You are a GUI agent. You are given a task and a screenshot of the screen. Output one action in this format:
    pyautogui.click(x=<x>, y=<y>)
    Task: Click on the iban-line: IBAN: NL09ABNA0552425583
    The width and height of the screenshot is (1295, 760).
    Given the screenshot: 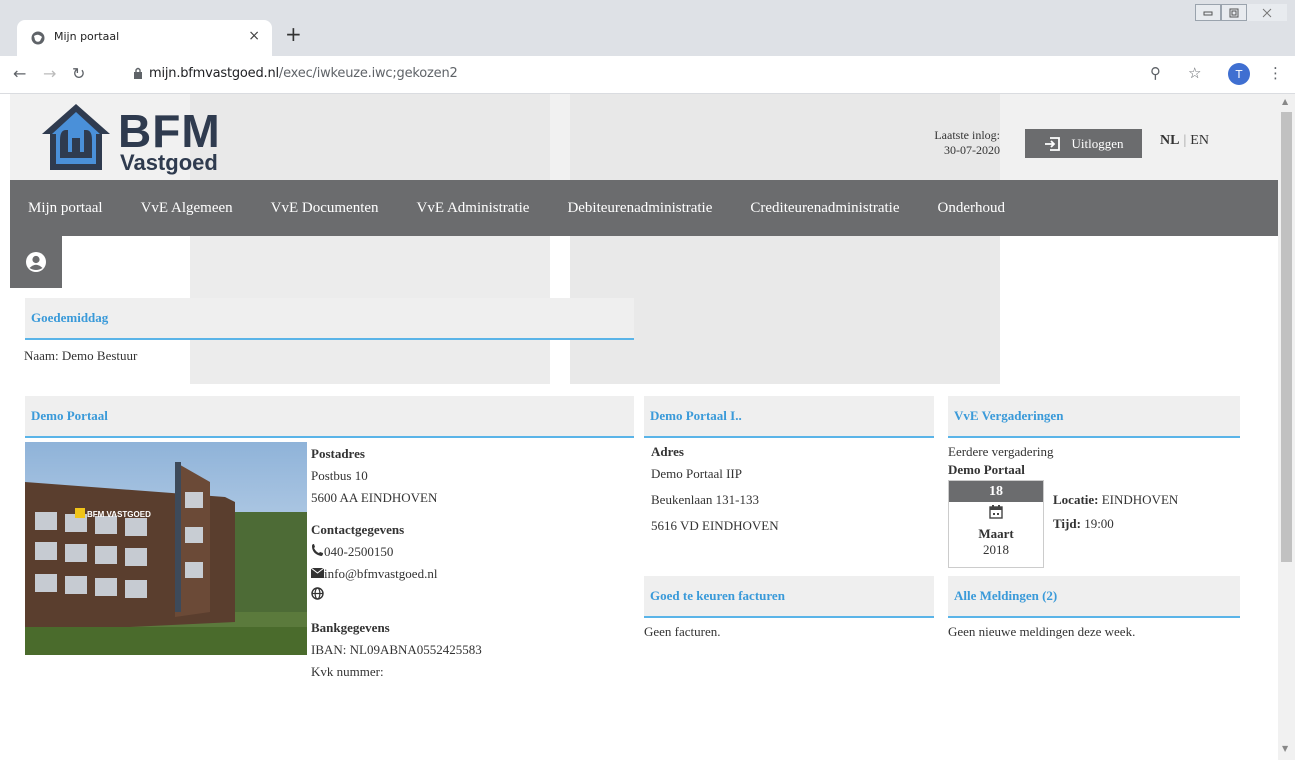 What is the action you would take?
    pyautogui.click(x=396, y=649)
    